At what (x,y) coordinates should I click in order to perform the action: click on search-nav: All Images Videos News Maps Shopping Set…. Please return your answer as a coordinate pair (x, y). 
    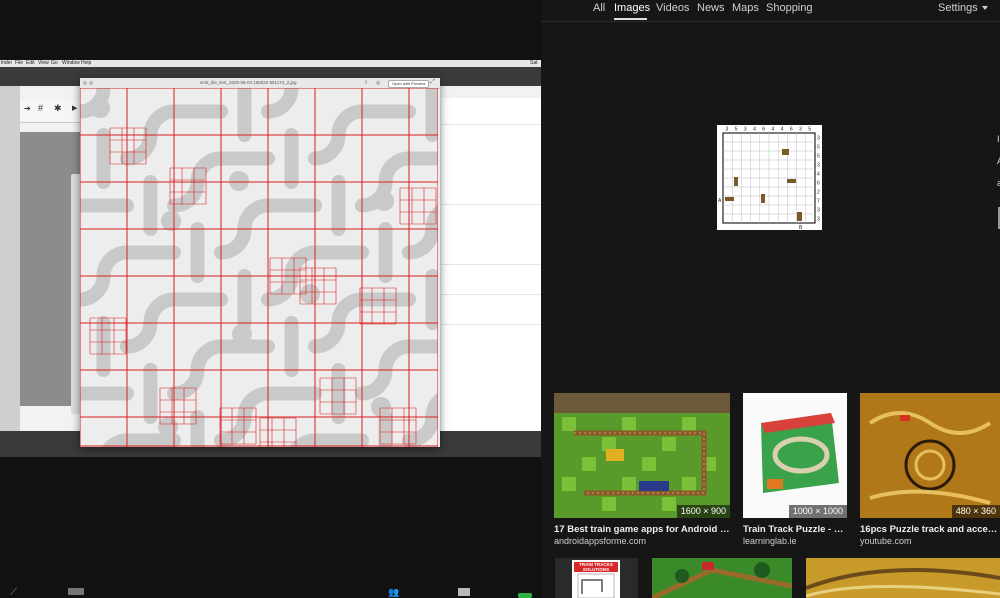
    Looking at the image, I should click on (770, 11).